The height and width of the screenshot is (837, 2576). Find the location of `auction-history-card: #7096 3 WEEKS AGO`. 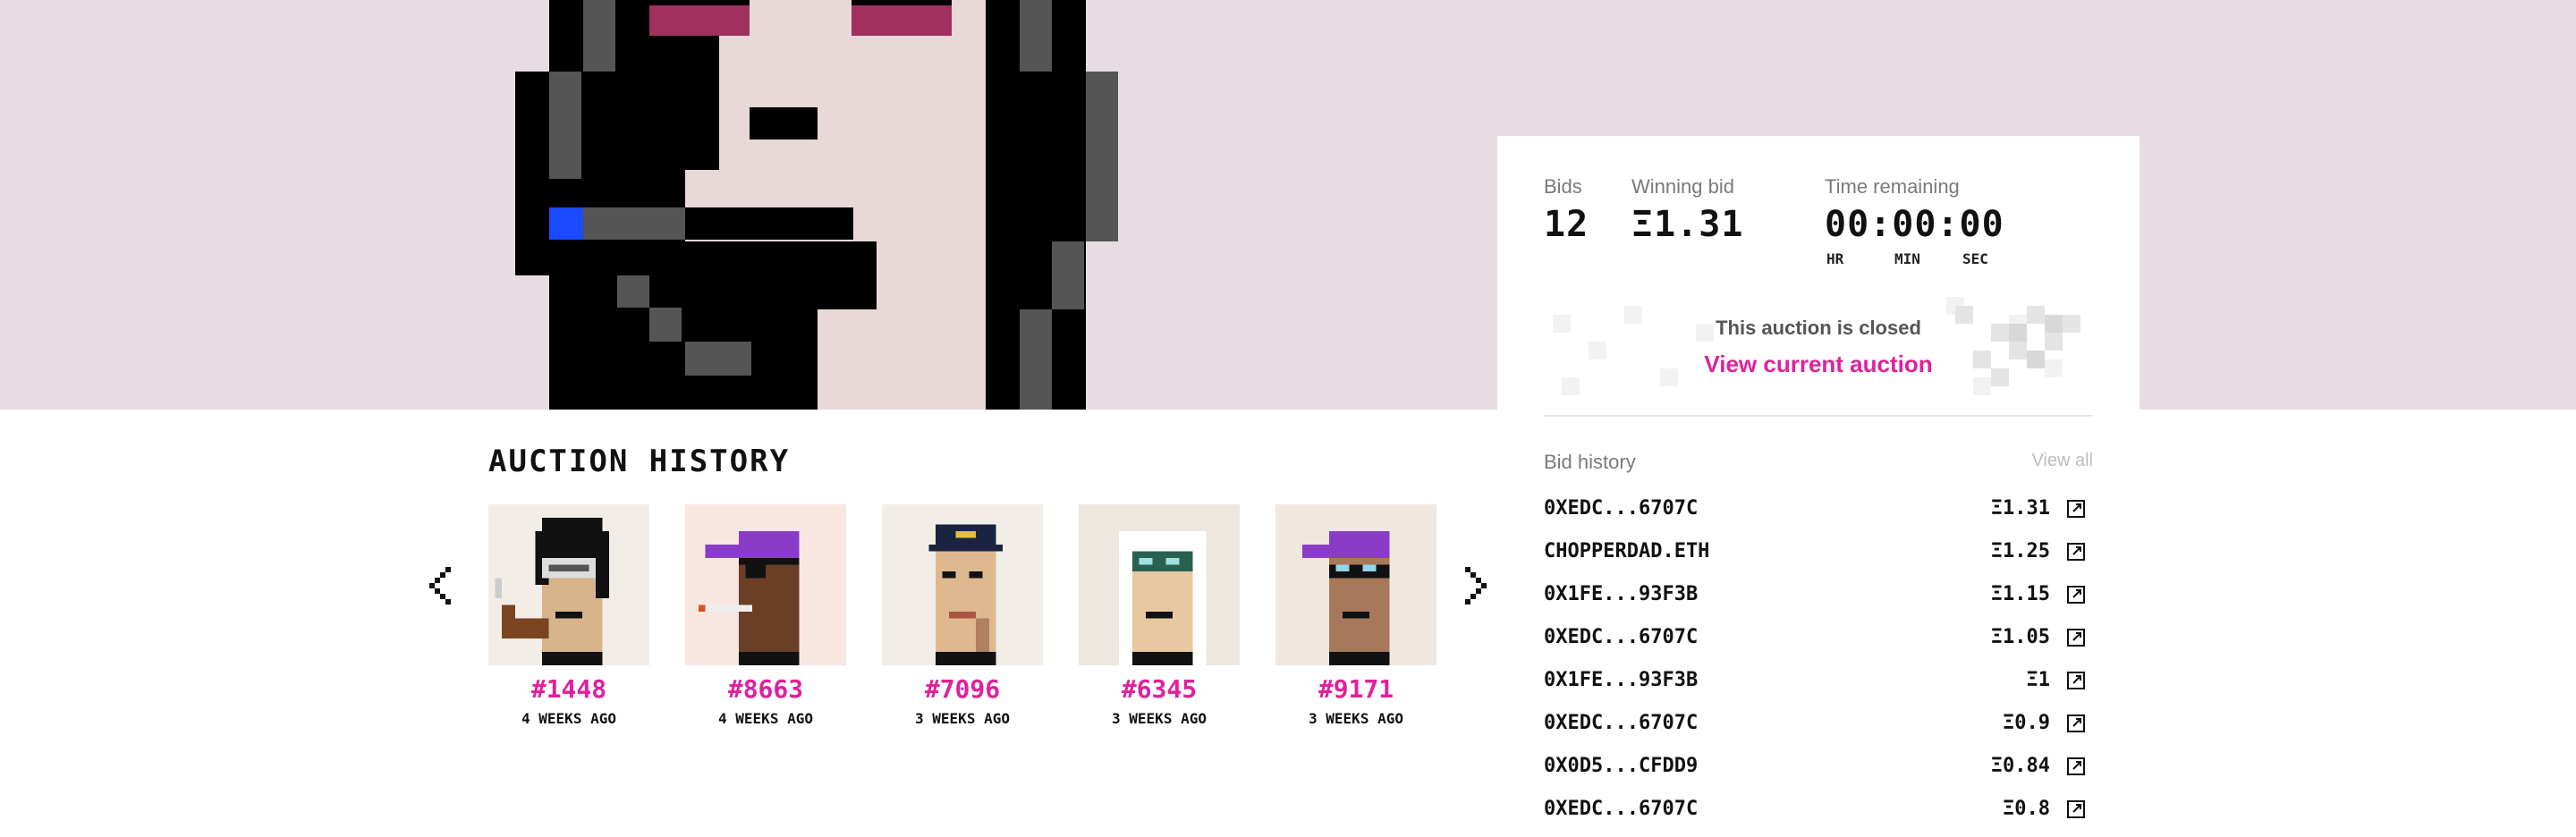

auction-history-card: #7096 3 WEEKS AGO is located at coordinates (962, 615).